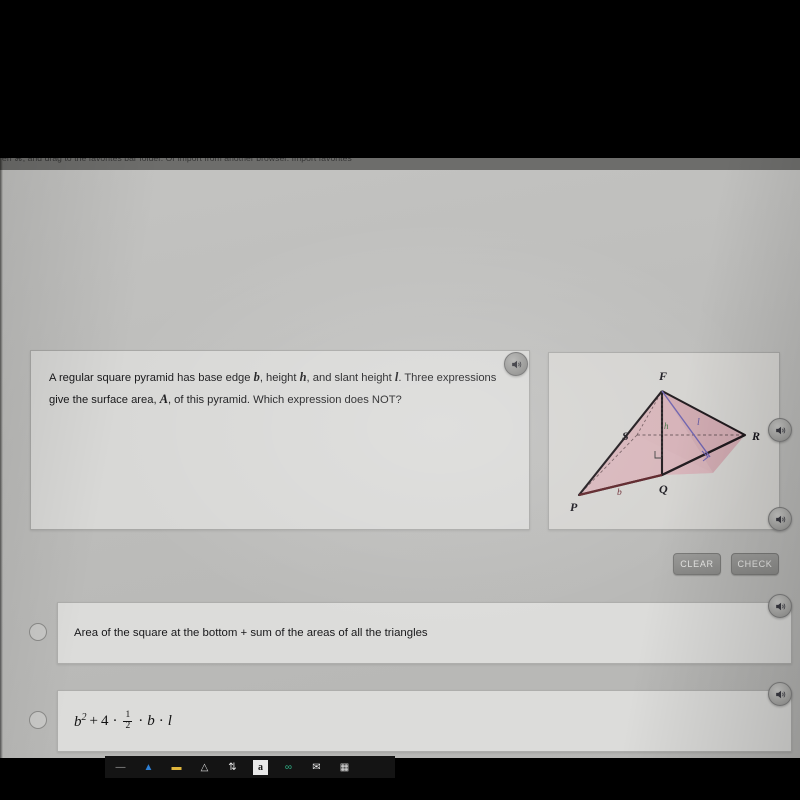 The image size is (800, 800). What do you see at coordinates (120, 767) in the screenshot?
I see `minimize-icon: —` at bounding box center [120, 767].